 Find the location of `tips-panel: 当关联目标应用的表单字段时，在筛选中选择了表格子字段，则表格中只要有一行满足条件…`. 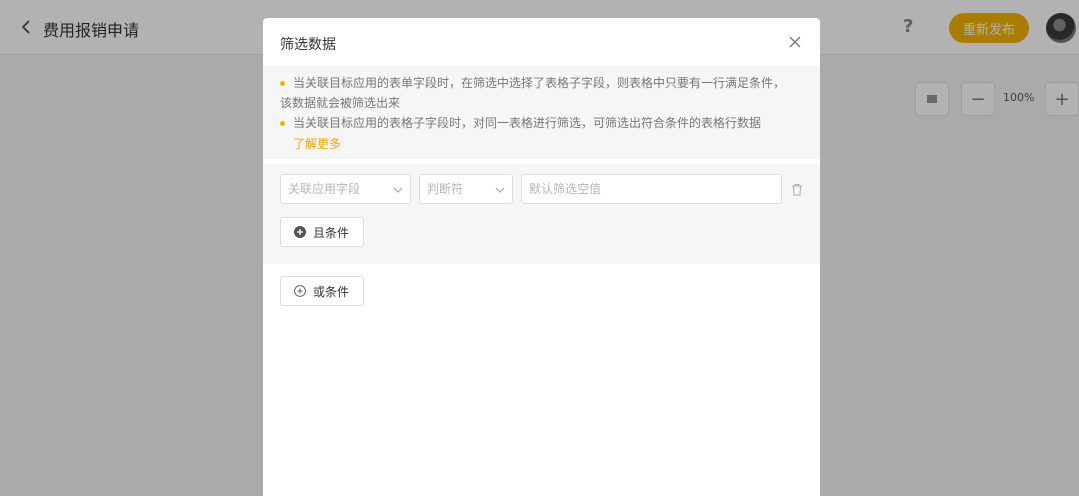

tips-panel: 当关联目标应用的表单字段时，在筛选中选择了表格子字段，则表格中只要有一行满足条件… is located at coordinates (541, 112).